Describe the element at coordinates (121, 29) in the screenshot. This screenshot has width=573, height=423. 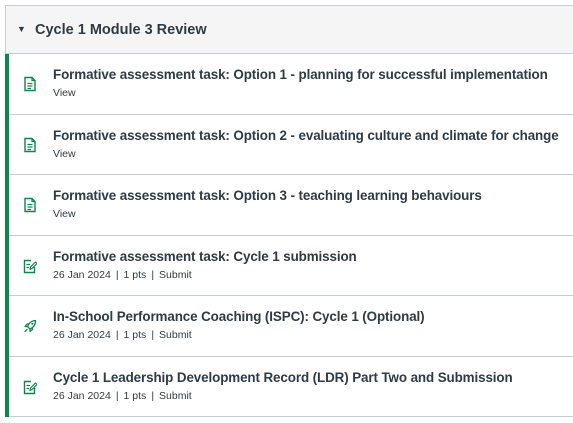
I see `module-title: Cycle 1 Module 3 Review` at that location.